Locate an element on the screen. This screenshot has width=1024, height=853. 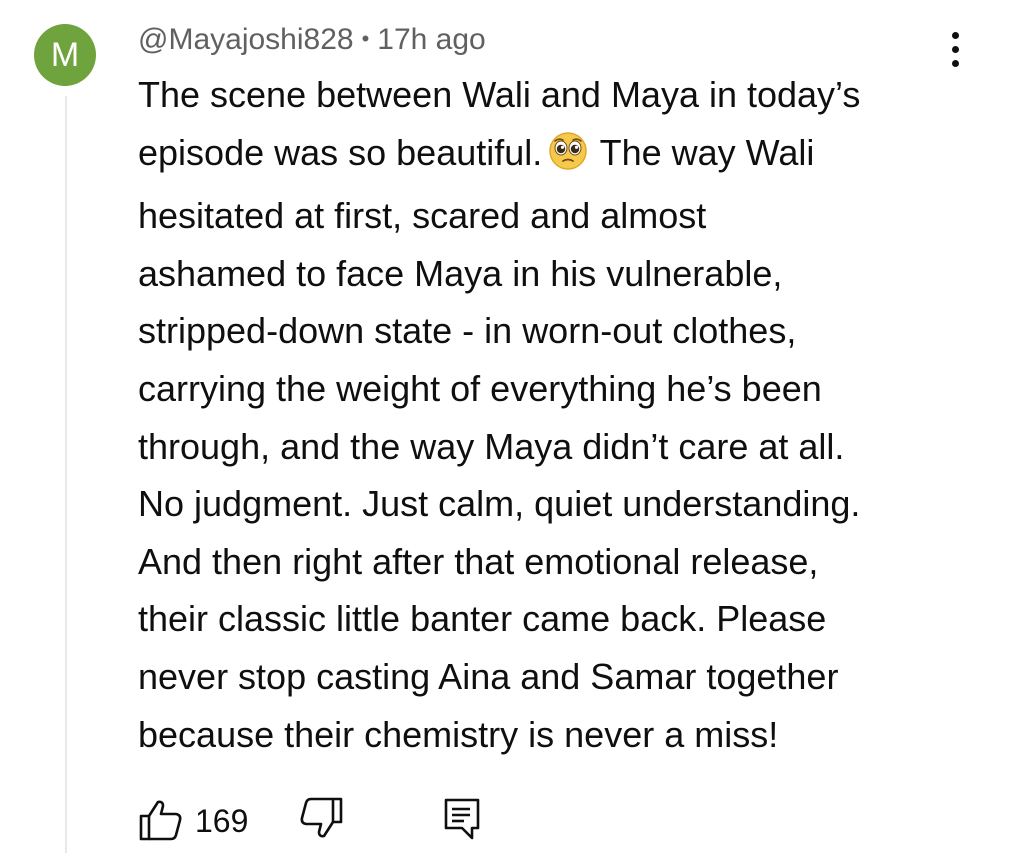
thumbs-down-icon is located at coordinates (321, 817).